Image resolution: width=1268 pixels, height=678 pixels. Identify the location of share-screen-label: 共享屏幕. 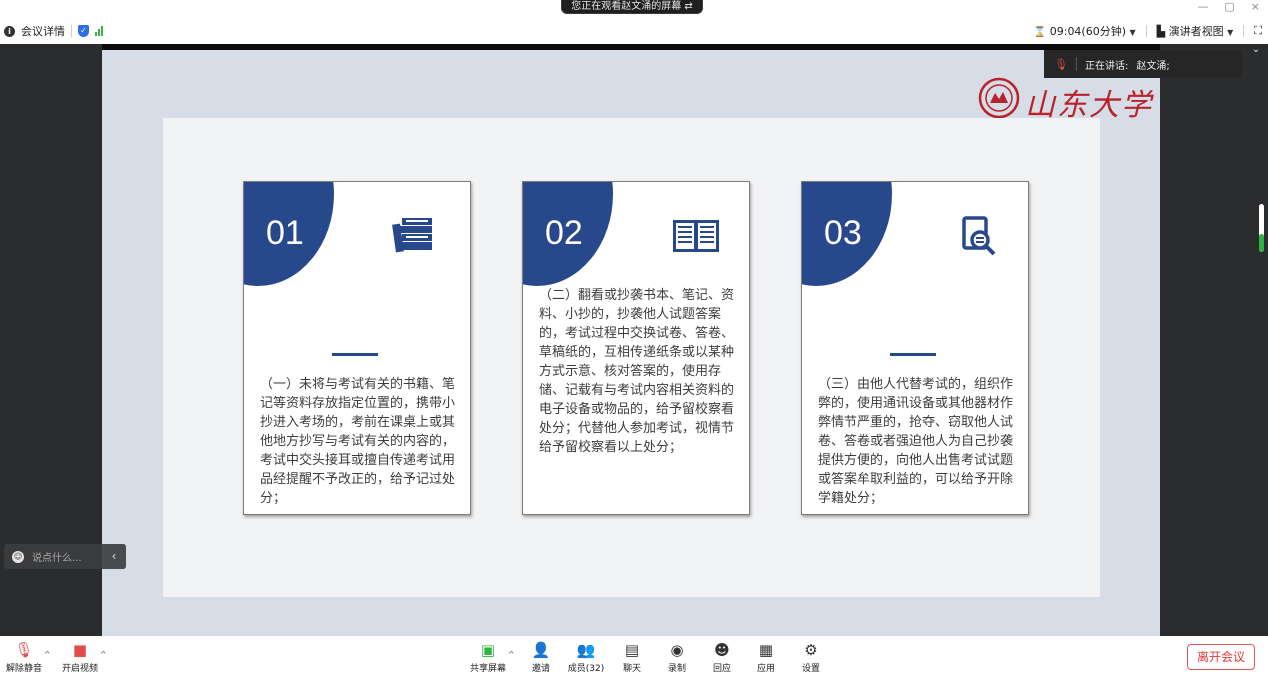
(487, 669).